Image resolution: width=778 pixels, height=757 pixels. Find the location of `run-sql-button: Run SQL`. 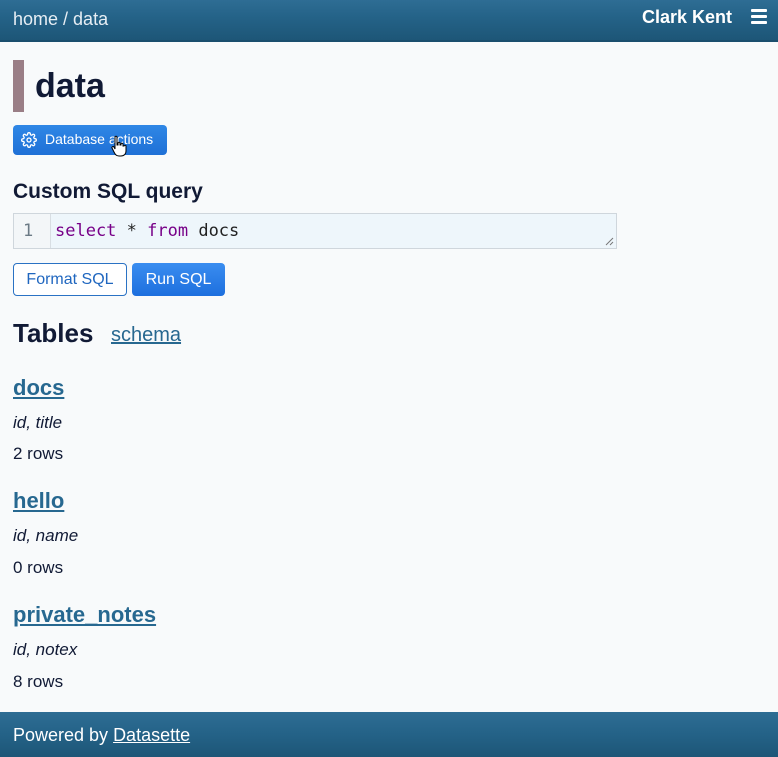

run-sql-button: Run SQL is located at coordinates (178, 279).